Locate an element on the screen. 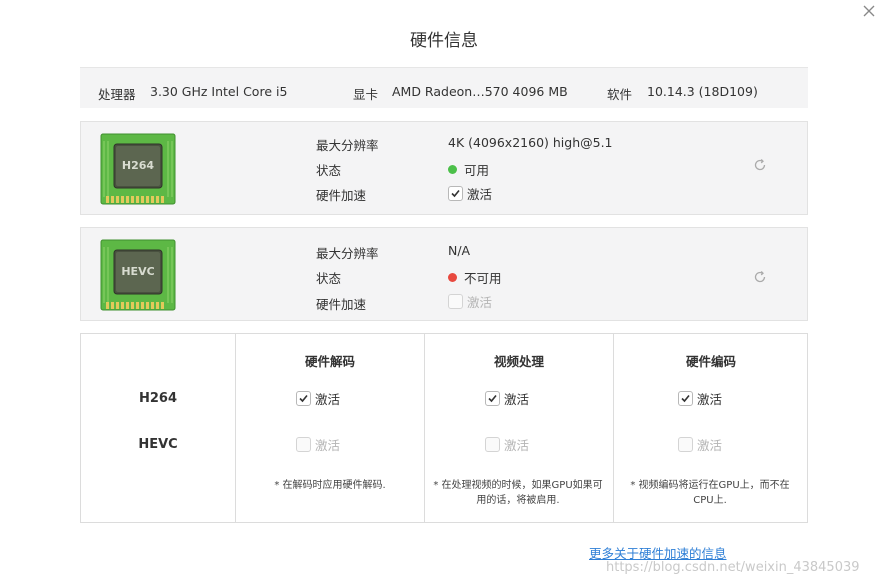 Image resolution: width=888 pixels, height=587 pixels. h264-hw-decode-checkbox: 激活 is located at coordinates (318, 398).